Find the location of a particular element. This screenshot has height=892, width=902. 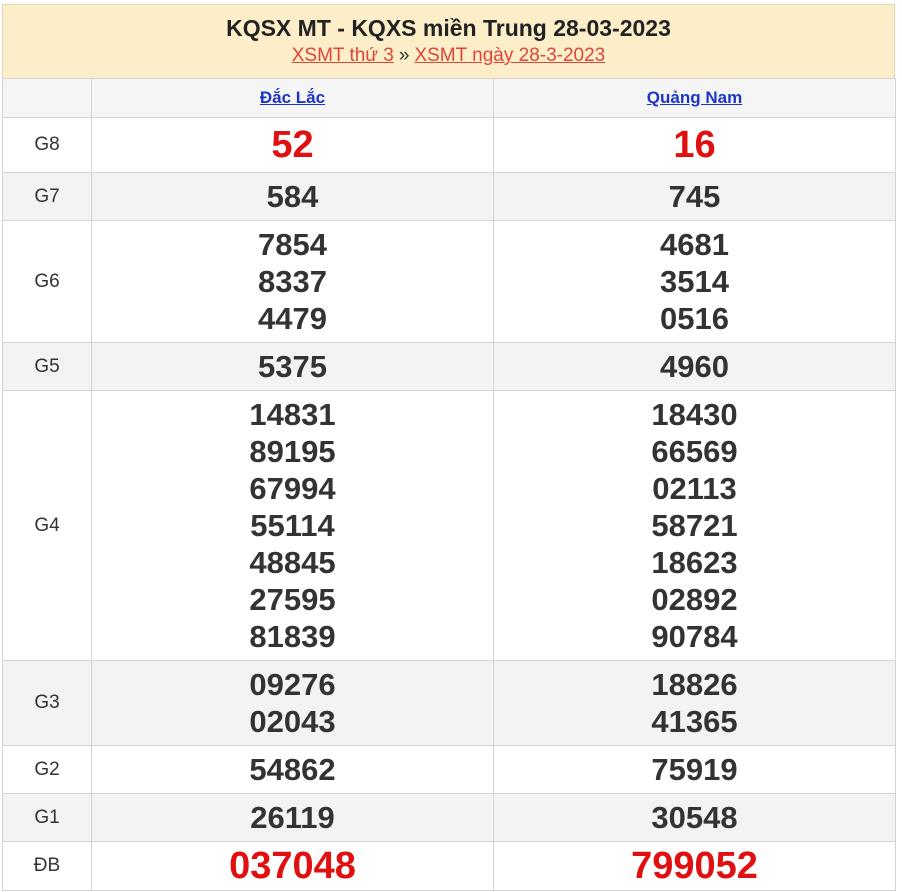

prize-number: 27595 is located at coordinates (292, 599).